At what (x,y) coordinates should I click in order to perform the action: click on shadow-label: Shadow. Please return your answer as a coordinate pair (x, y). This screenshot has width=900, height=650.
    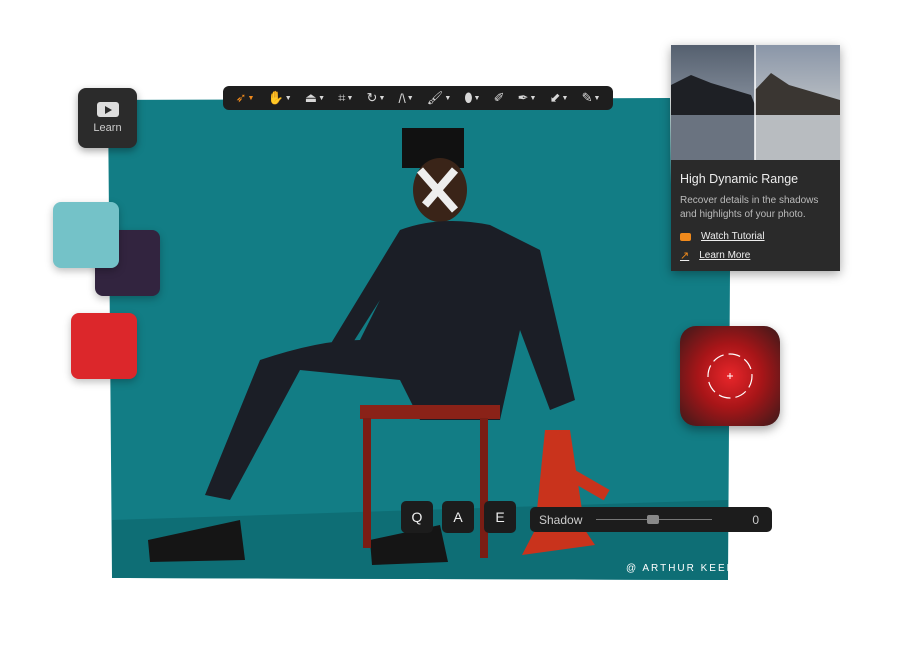
    Looking at the image, I should click on (561, 520).